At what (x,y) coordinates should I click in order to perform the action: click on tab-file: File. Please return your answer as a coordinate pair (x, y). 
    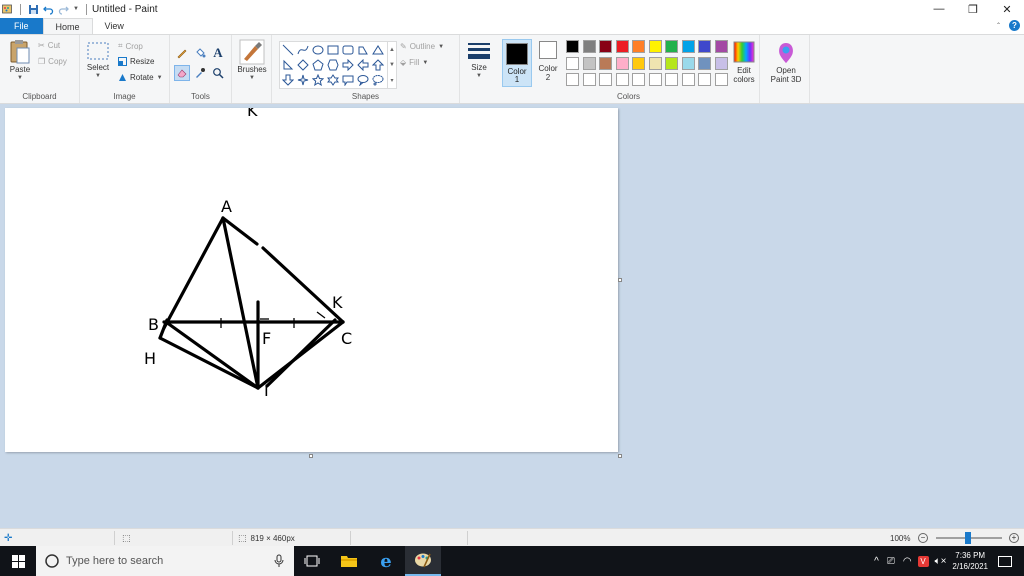
    Looking at the image, I should click on (21, 26).